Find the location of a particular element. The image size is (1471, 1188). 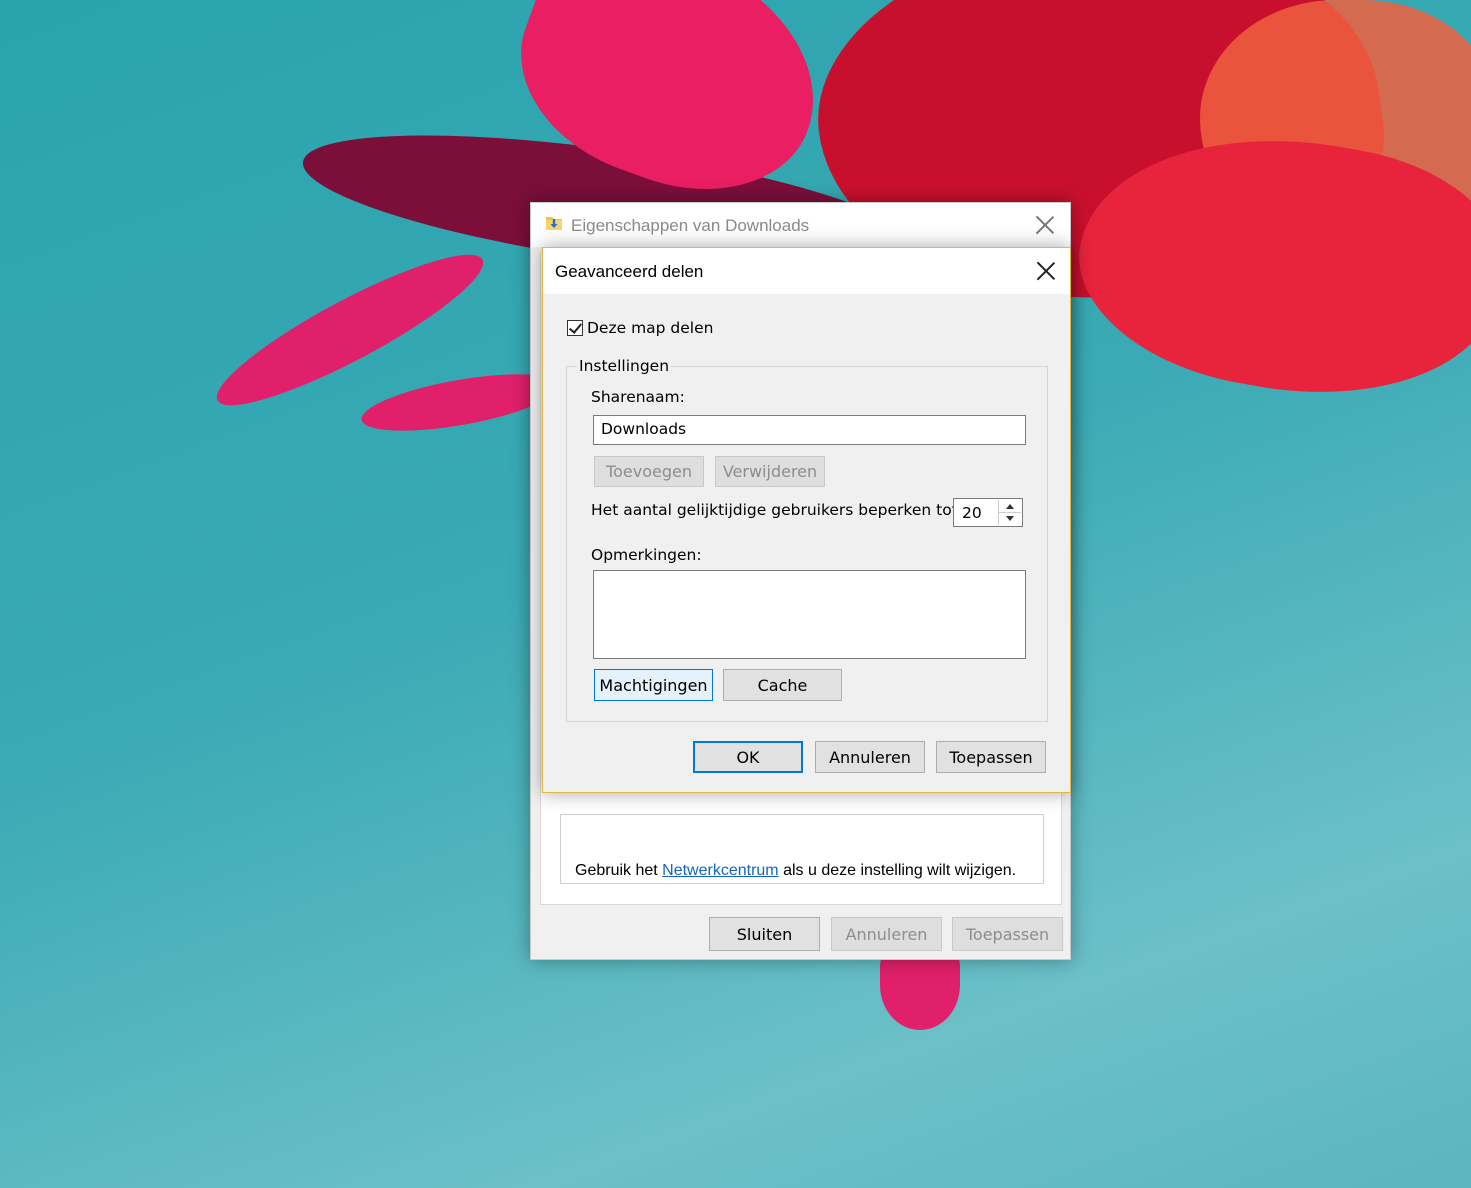

user-limit-value: 20 is located at coordinates (972, 513).